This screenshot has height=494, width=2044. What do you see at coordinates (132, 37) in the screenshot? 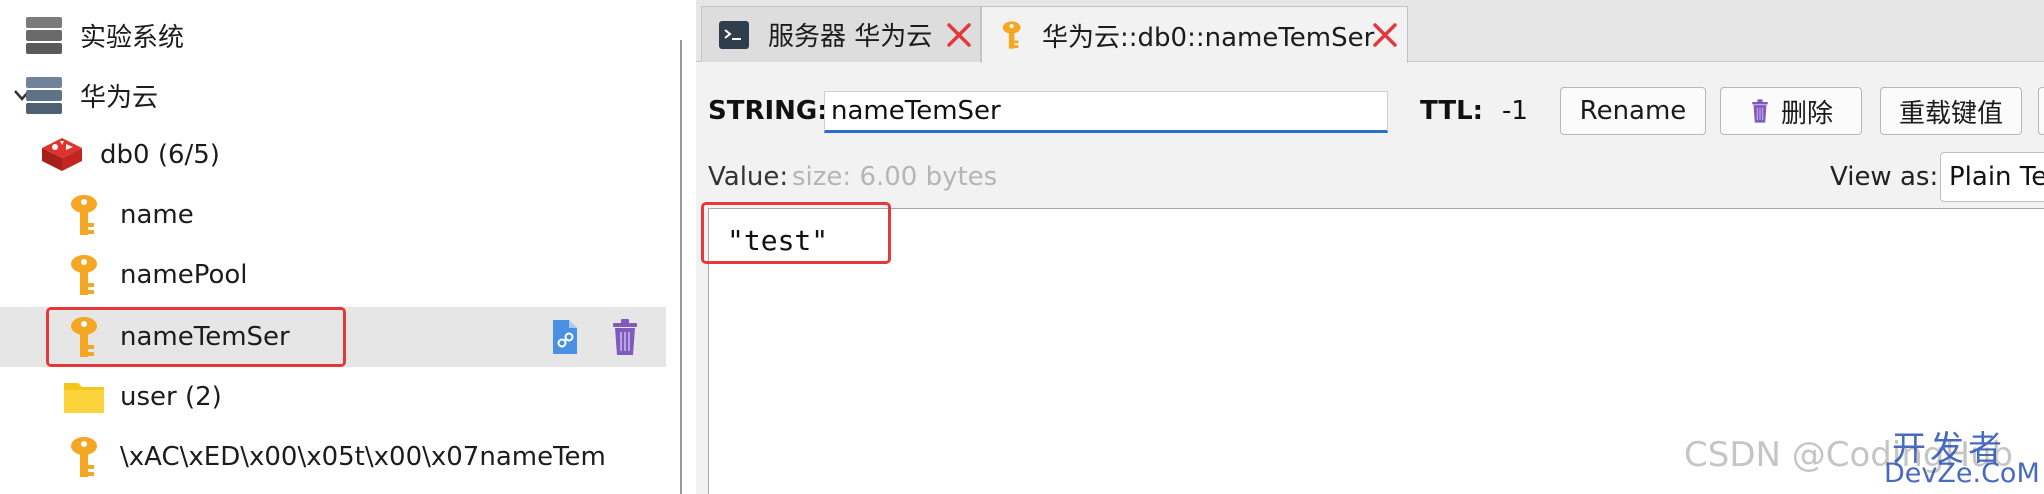
I see `tree-item-label: 实验系统` at bounding box center [132, 37].